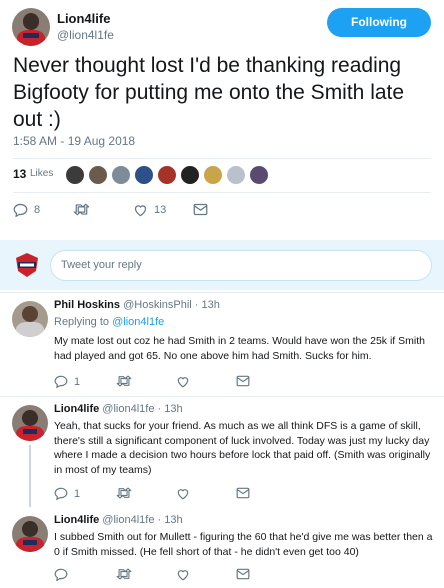  I want to click on reply-header: Phil Hoskins @HoskinsPhil · 13h, so click(137, 305).